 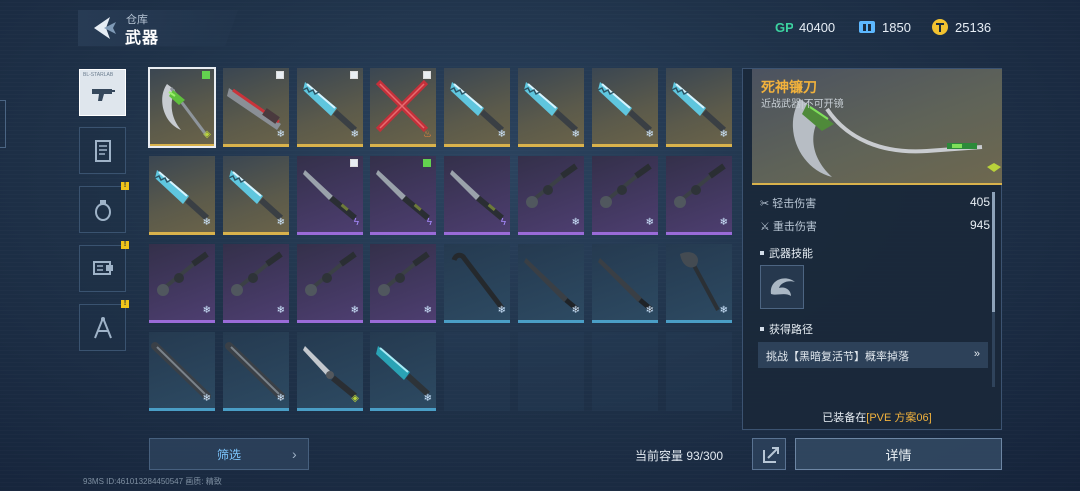 I want to click on heavy-attack-icon: ⚔, so click(x=766, y=227).